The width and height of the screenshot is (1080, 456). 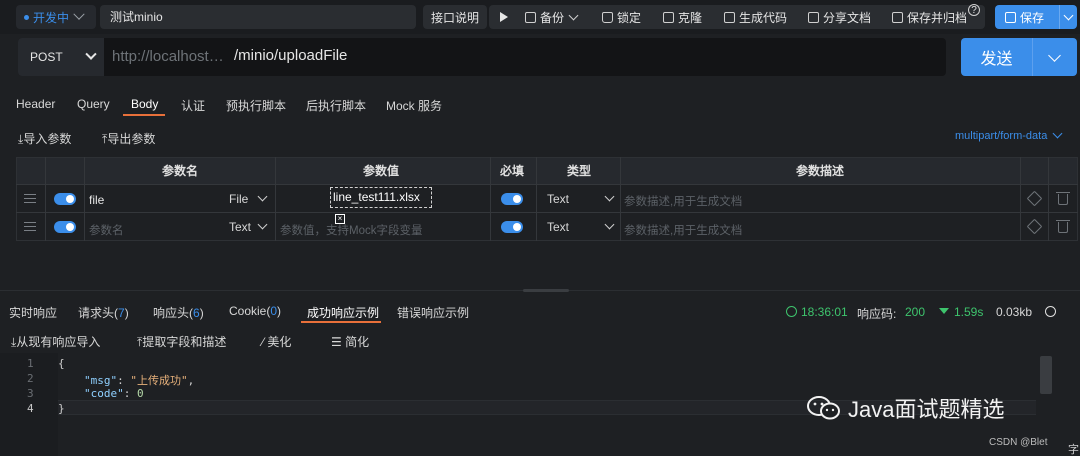 What do you see at coordinates (106, 230) in the screenshot?
I see `param-name-input: 参数名` at bounding box center [106, 230].